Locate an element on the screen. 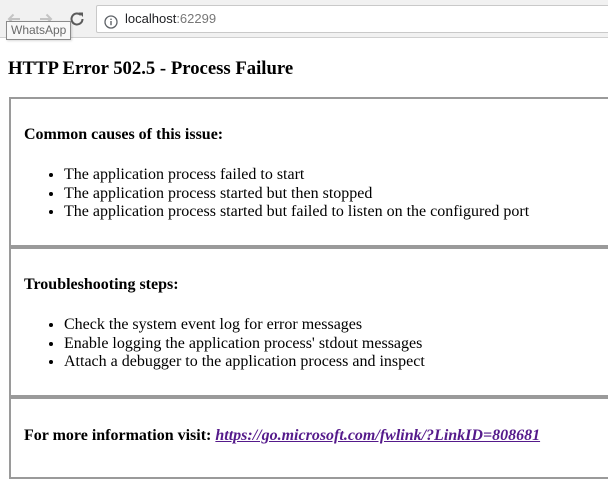 The width and height of the screenshot is (608, 498). url-port: :62299 is located at coordinates (196, 18).